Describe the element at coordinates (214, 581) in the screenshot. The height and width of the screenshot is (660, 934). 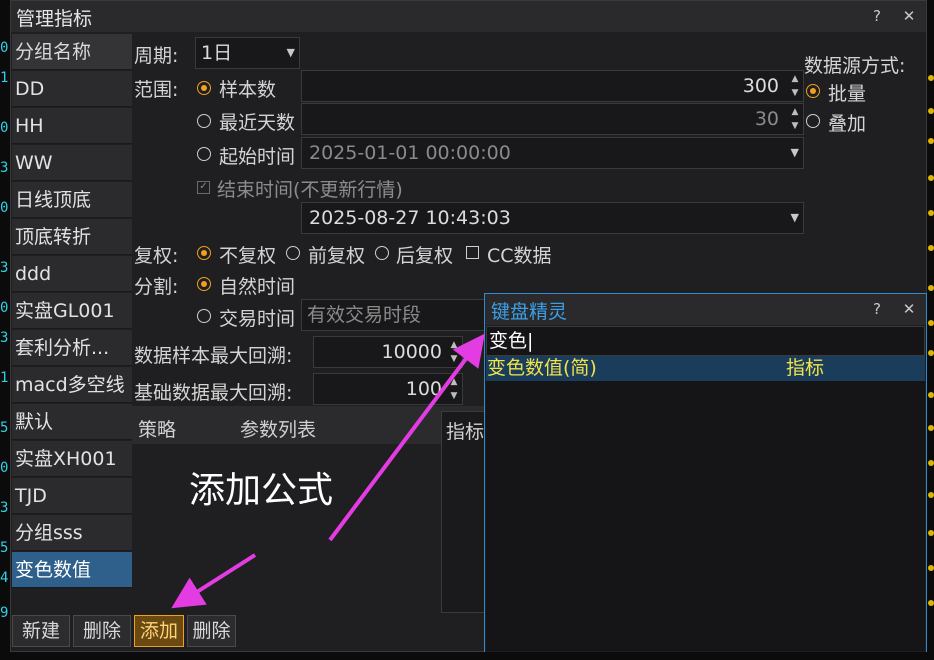
I see `arrow-to-add-button` at that location.